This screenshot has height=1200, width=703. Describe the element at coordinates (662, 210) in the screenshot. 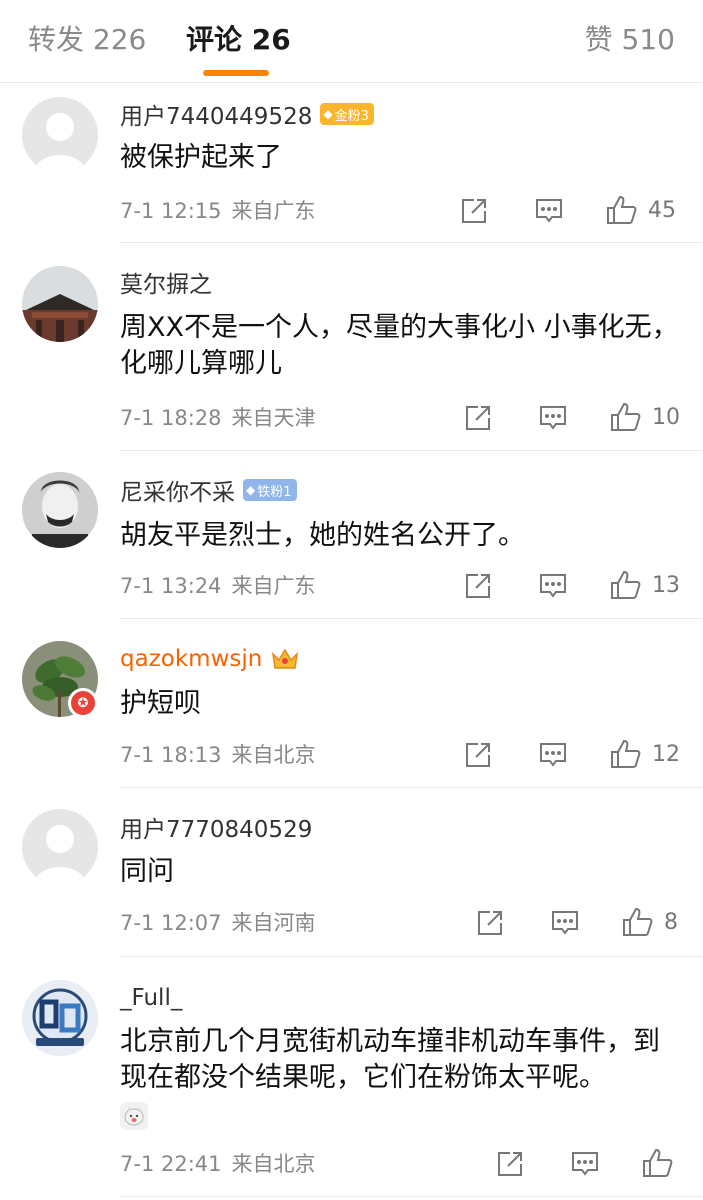

I see `like-count: 45` at that location.